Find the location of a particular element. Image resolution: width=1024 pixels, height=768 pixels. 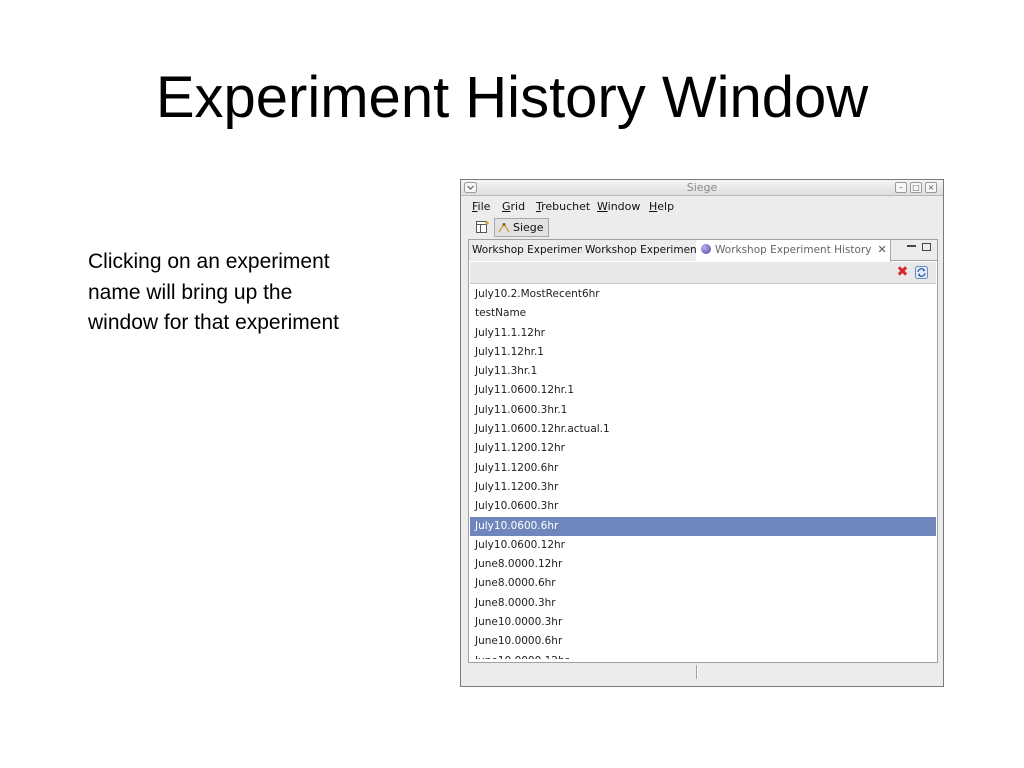

close-icon: × is located at coordinates (931, 187).